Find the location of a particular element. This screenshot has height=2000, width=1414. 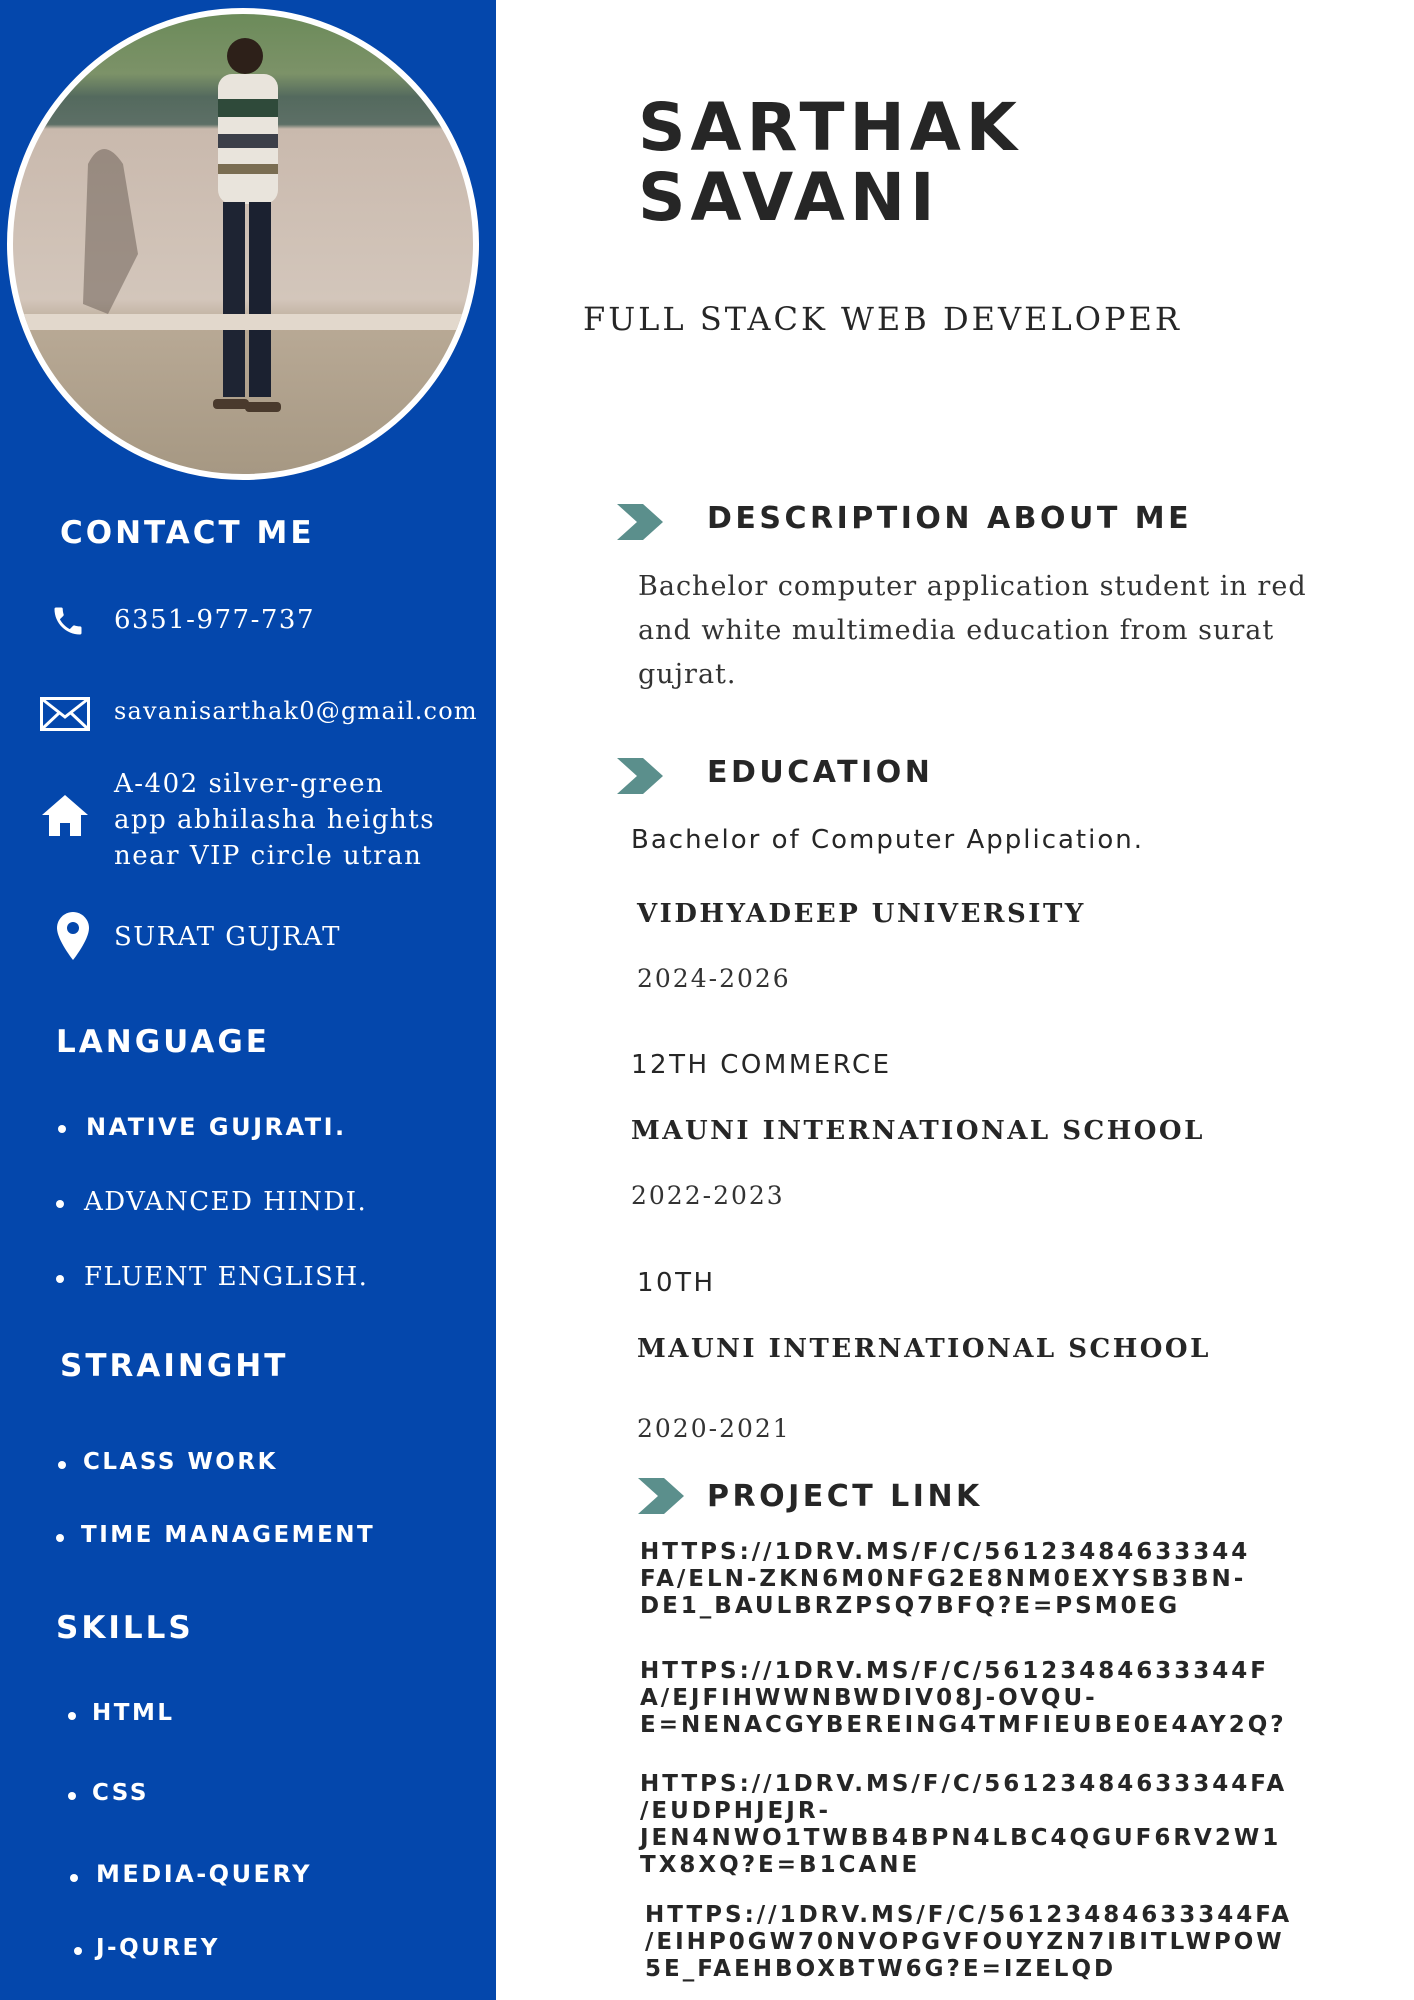

home-icon is located at coordinates (65, 815).